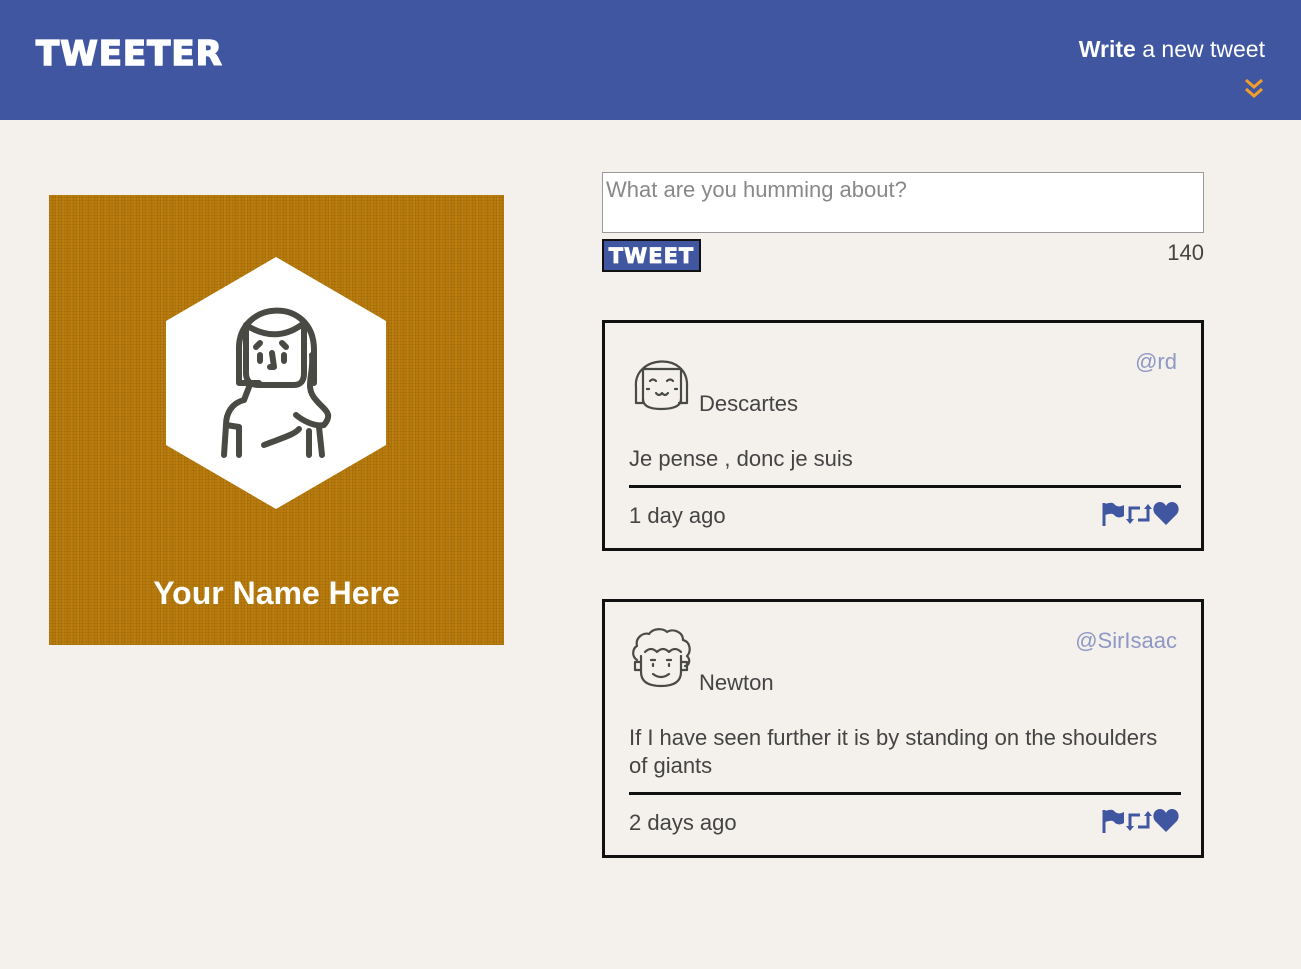 This screenshot has height=969, width=1301. Describe the element at coordinates (749, 403) in the screenshot. I see `tweet-author-name: Descartes` at that location.